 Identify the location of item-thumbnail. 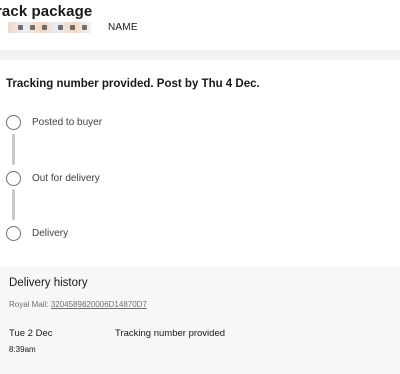
(49, 27).